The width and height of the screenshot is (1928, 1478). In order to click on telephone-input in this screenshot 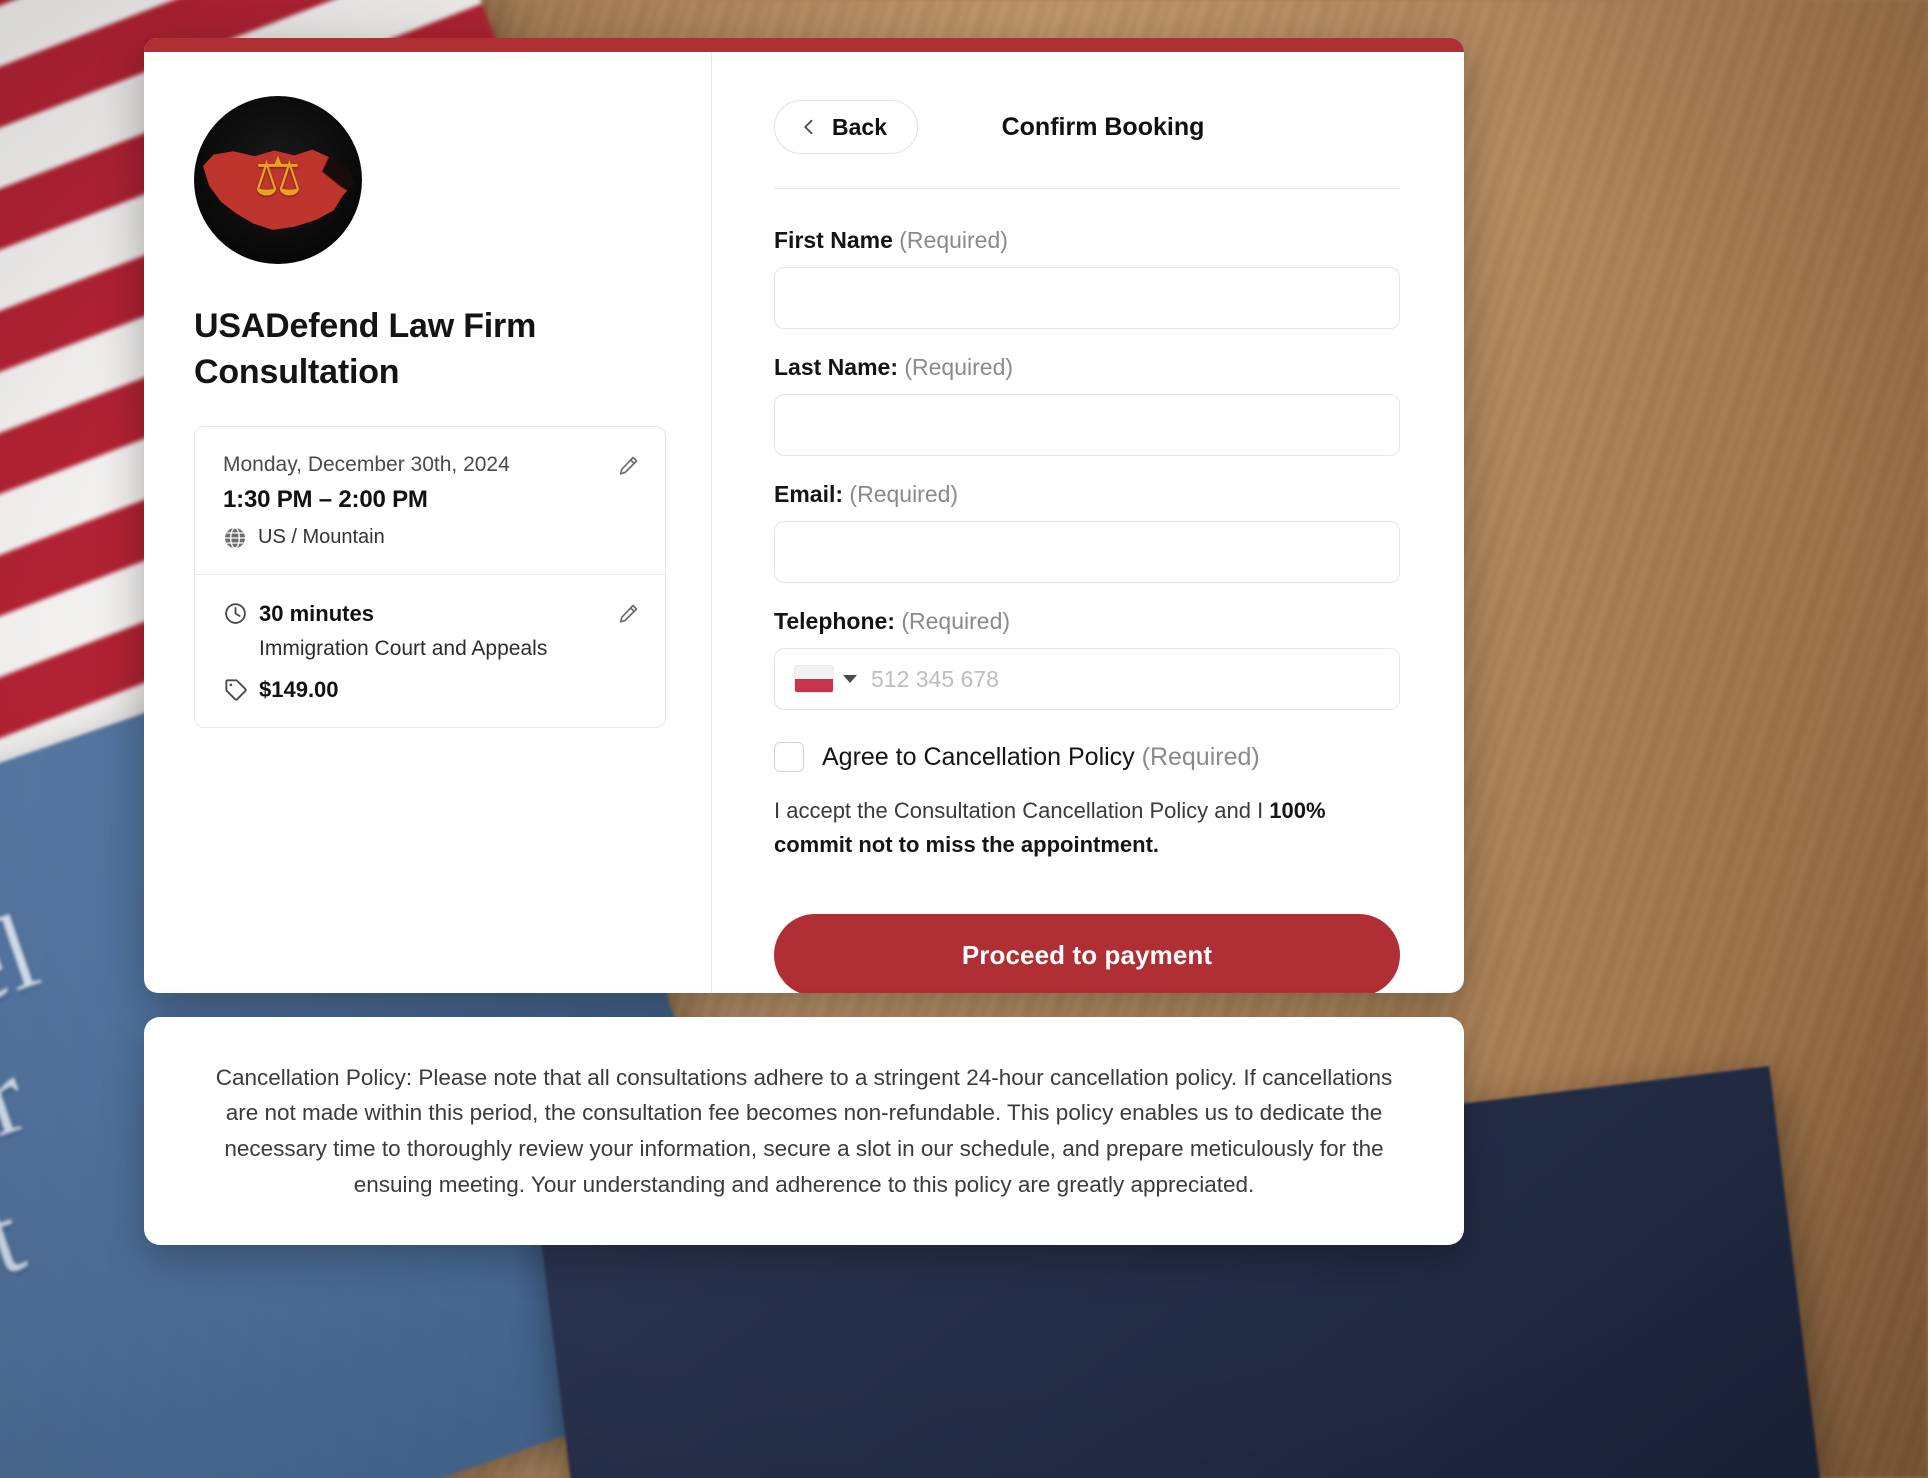, I will do `click(1135, 679)`.